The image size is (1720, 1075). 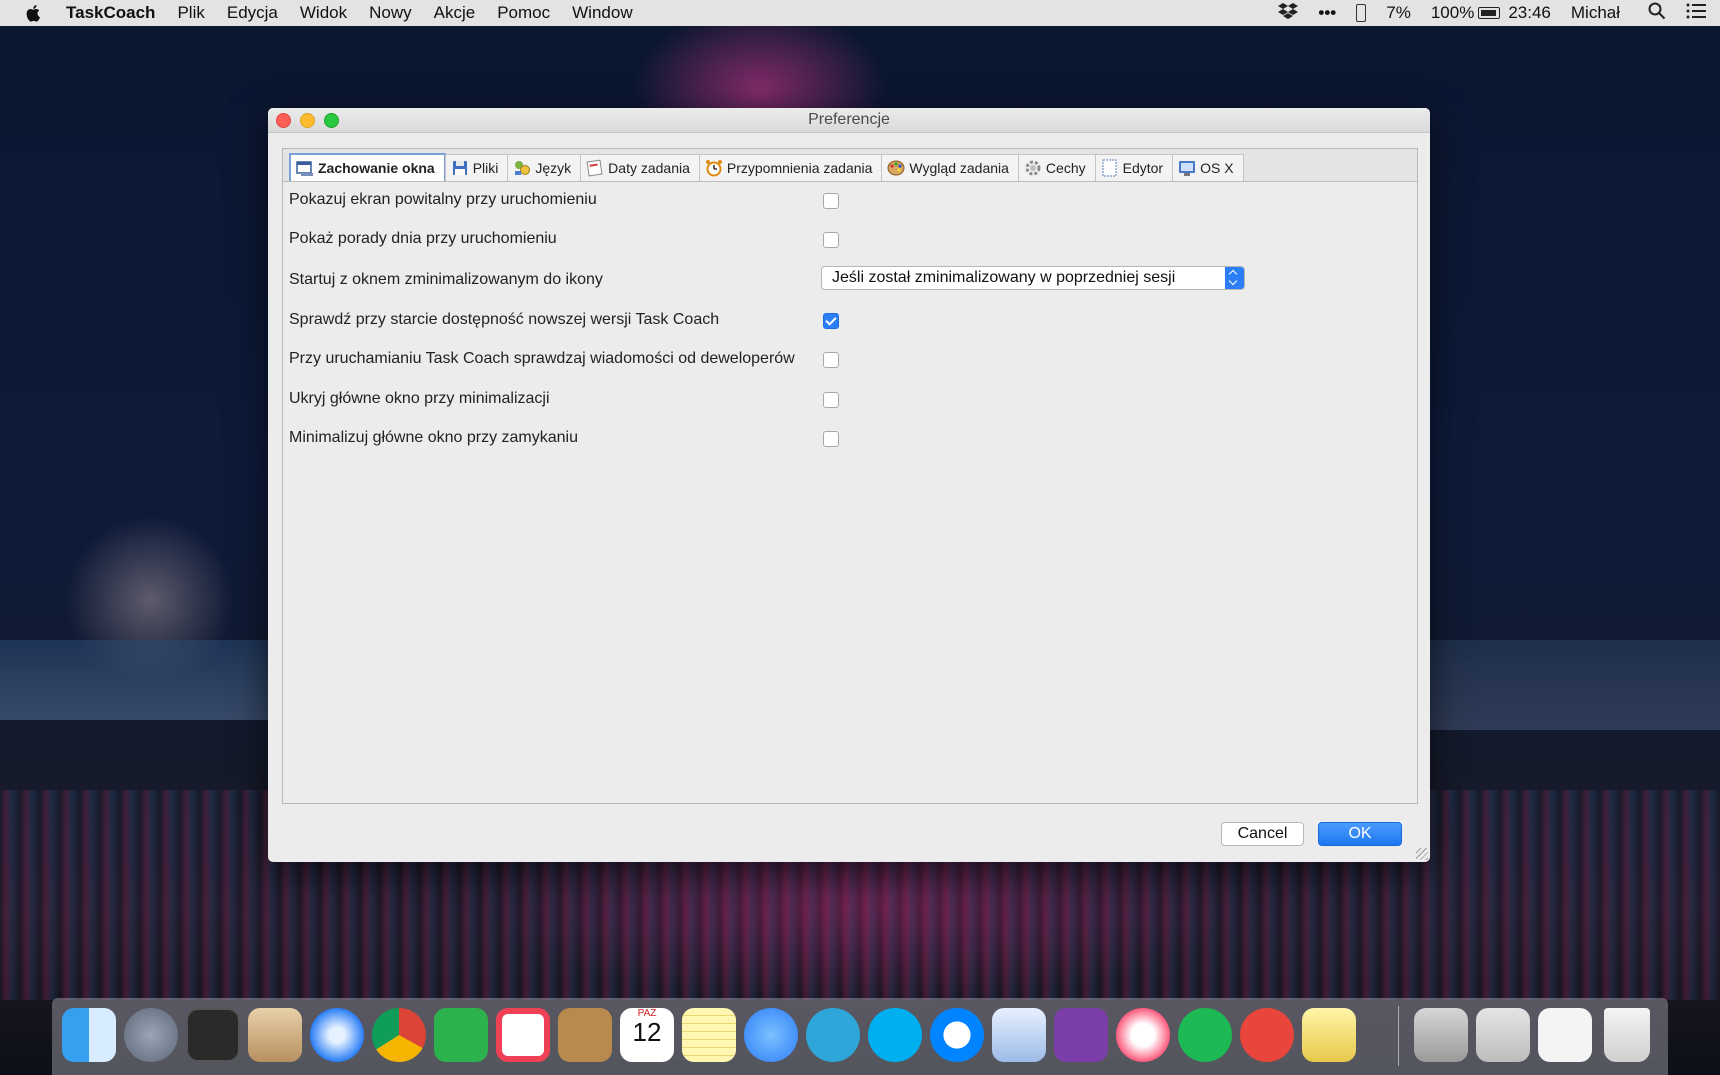 I want to click on tab-label: Wygląd zadania, so click(x=959, y=168).